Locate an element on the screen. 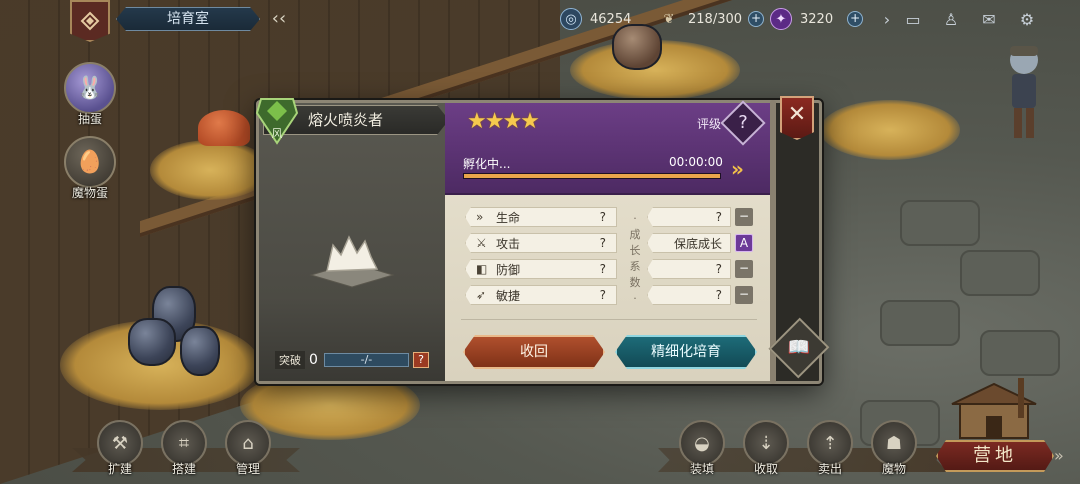 This screenshot has height=484, width=1080. hero-sprite is located at coordinates (1024, 92).